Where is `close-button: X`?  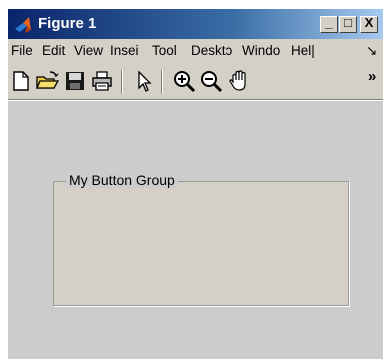
close-button: X is located at coordinates (369, 24).